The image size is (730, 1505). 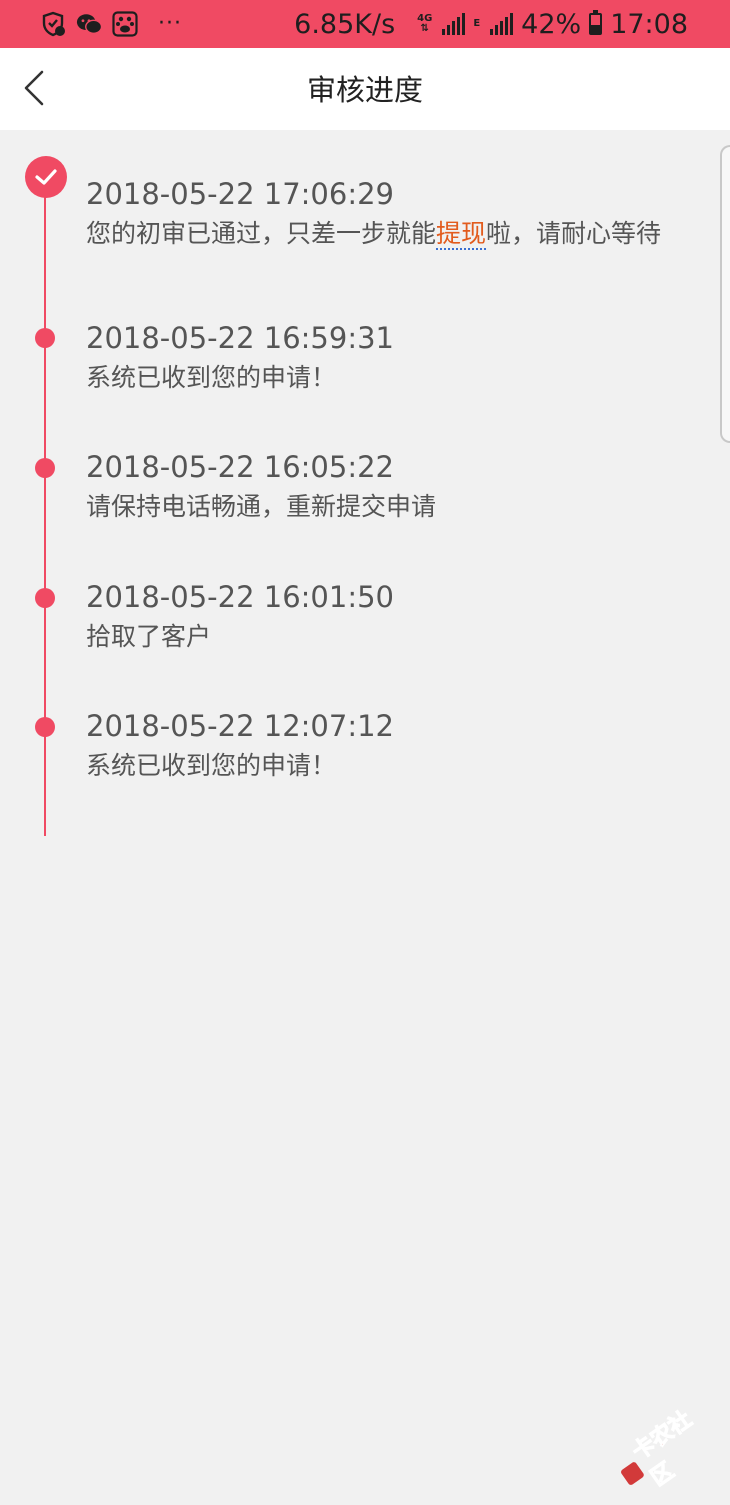 I want to click on timeline-item-time: 2018-05-22 16:05:22, so click(x=240, y=467).